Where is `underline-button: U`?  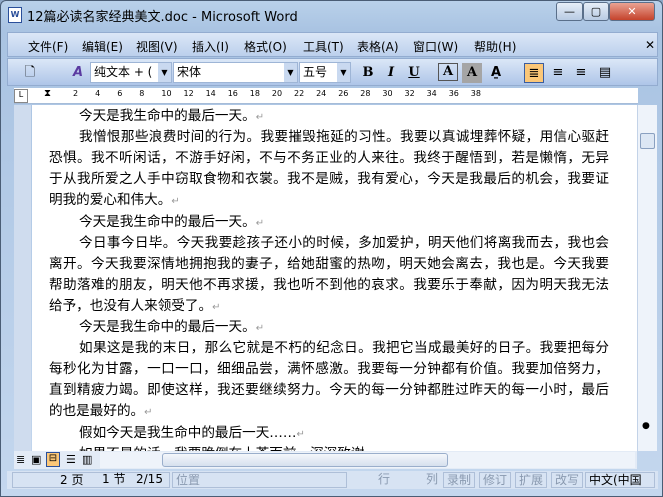
underline-button: U is located at coordinates (414, 73).